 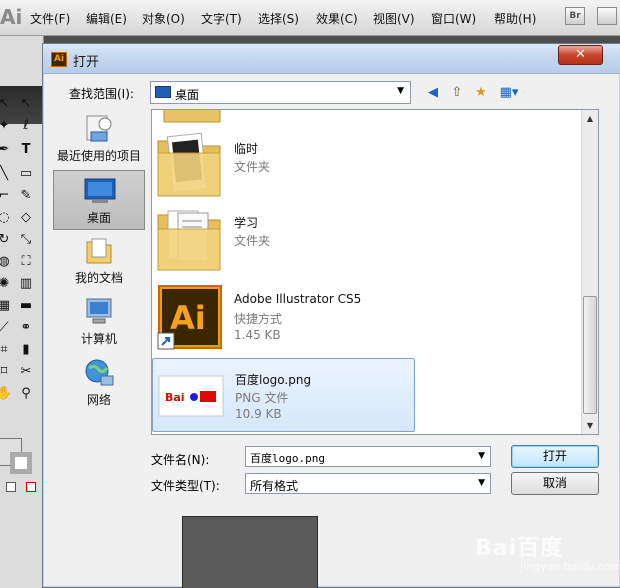 I want to click on place-label: 计算机, so click(x=98, y=339).